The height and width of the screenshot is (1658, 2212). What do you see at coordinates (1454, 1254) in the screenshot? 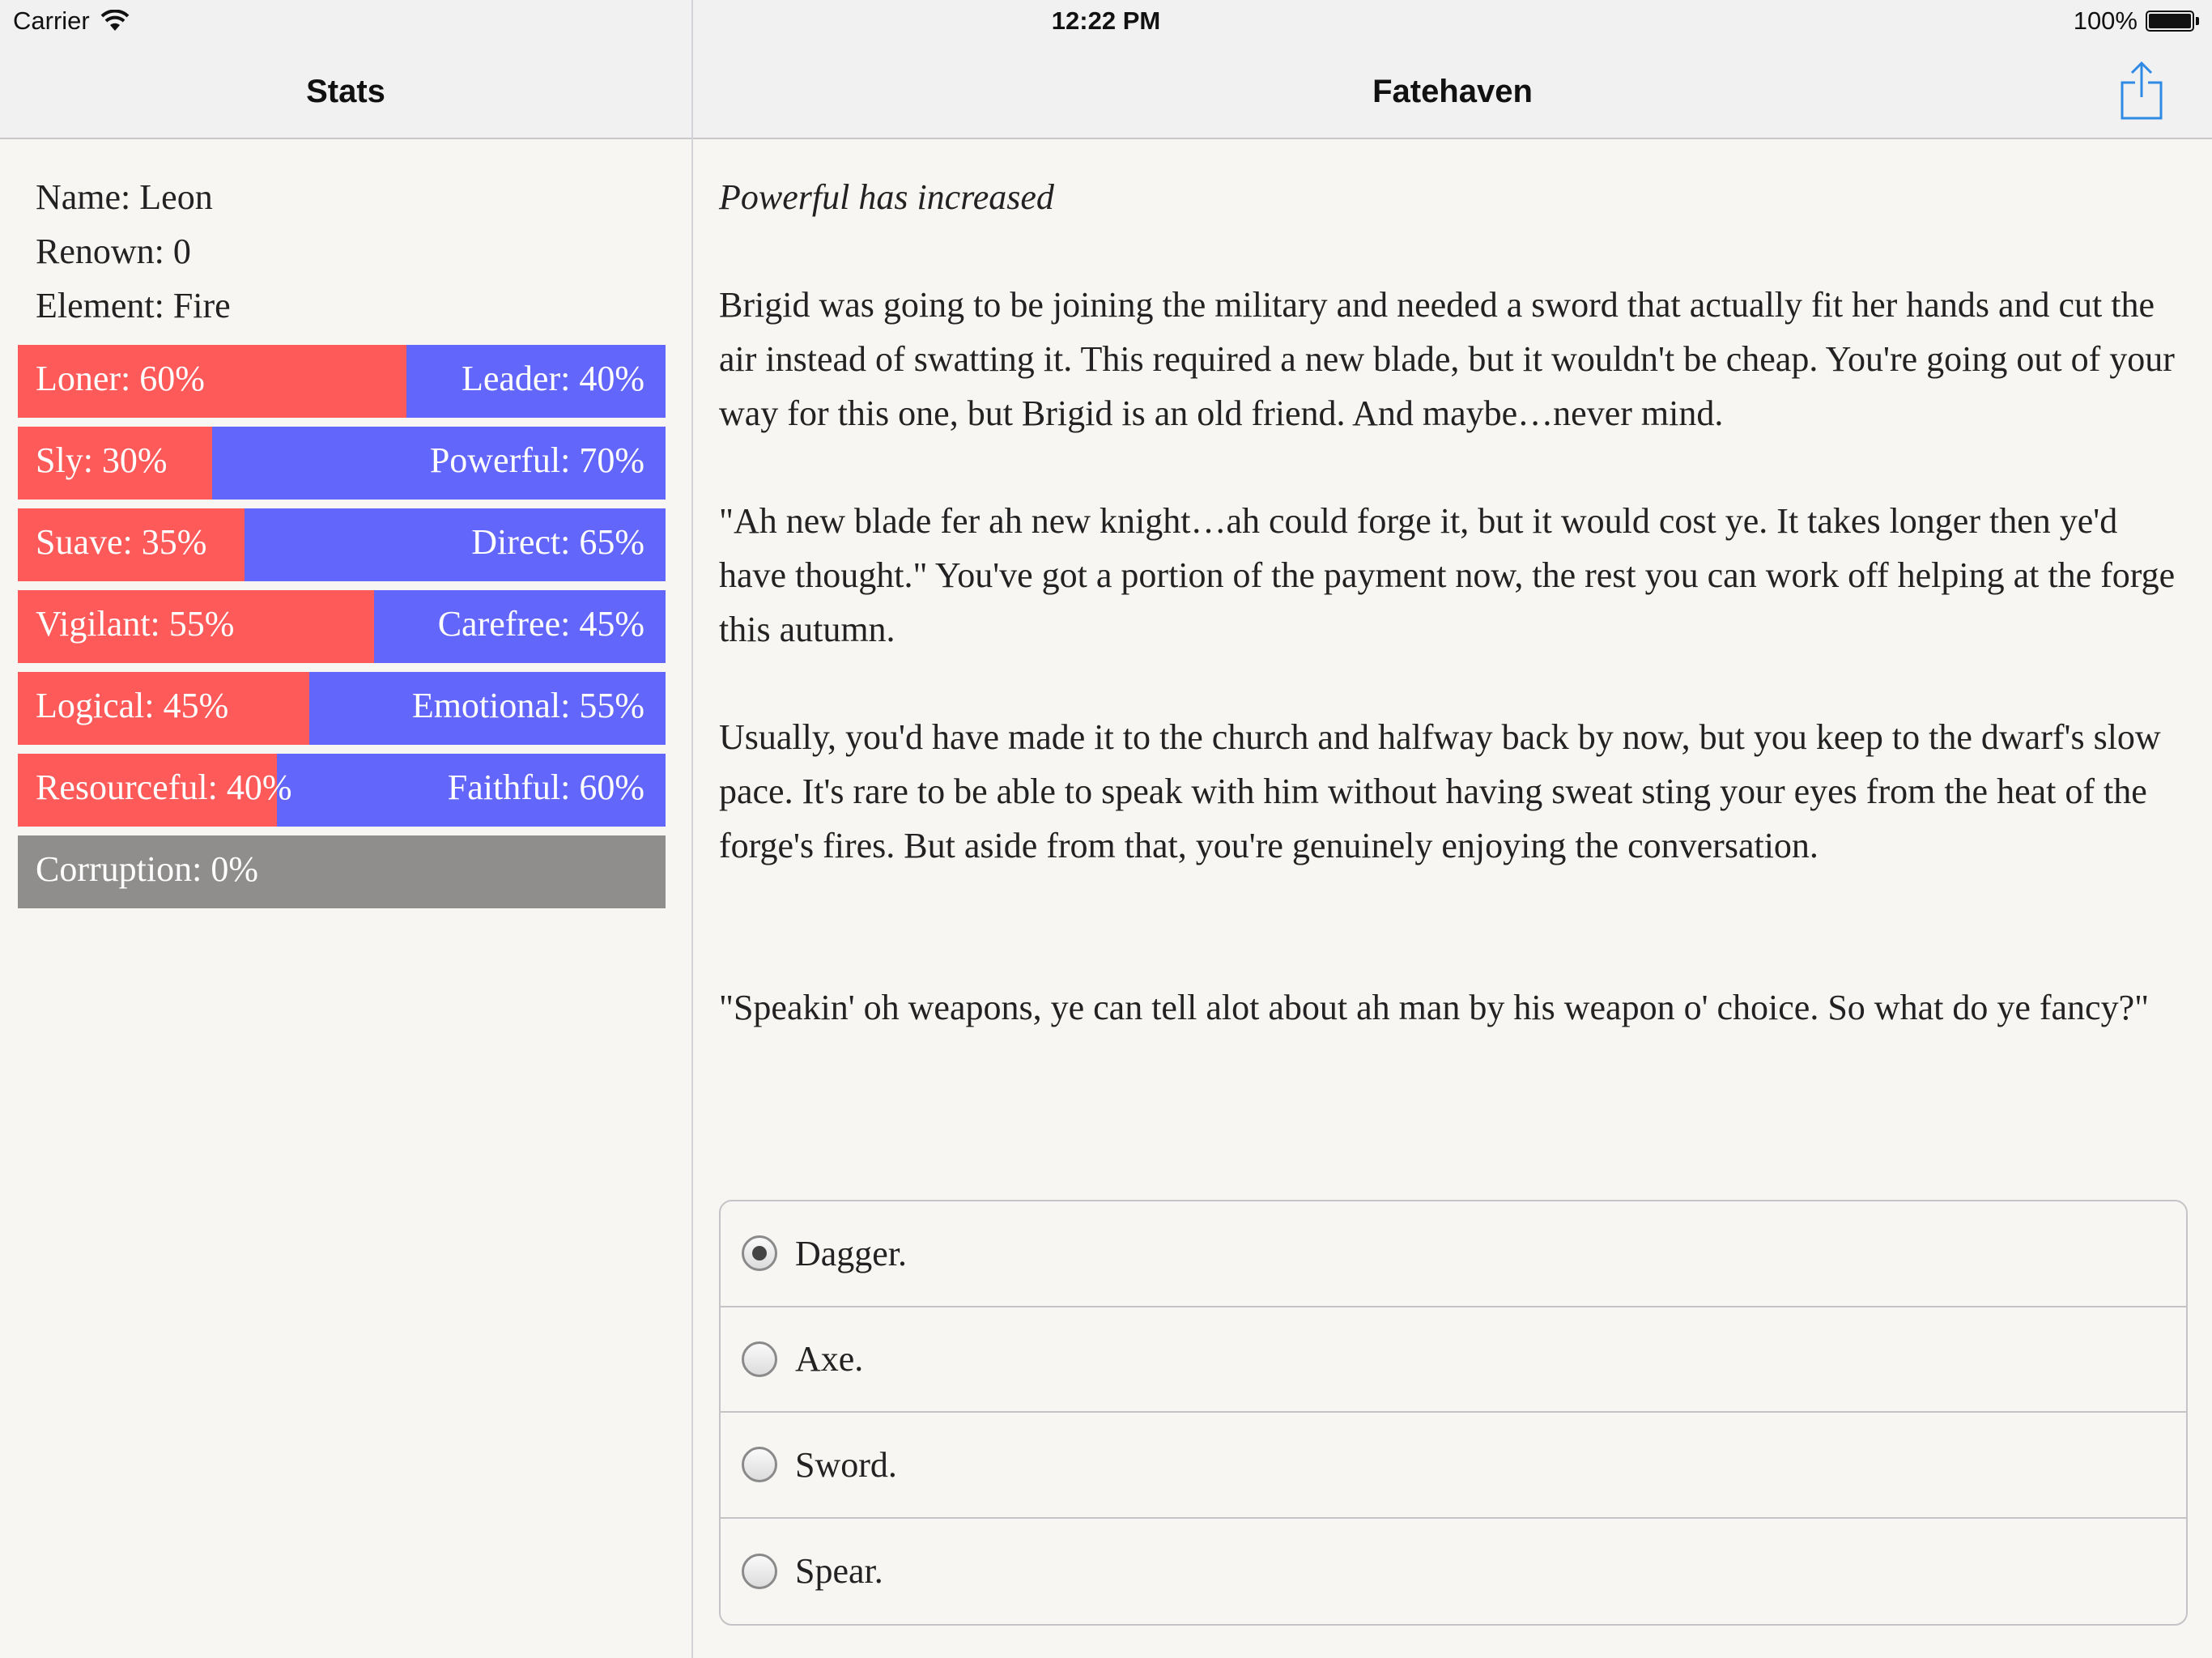
I see `choice-dagger: Dagger.` at bounding box center [1454, 1254].